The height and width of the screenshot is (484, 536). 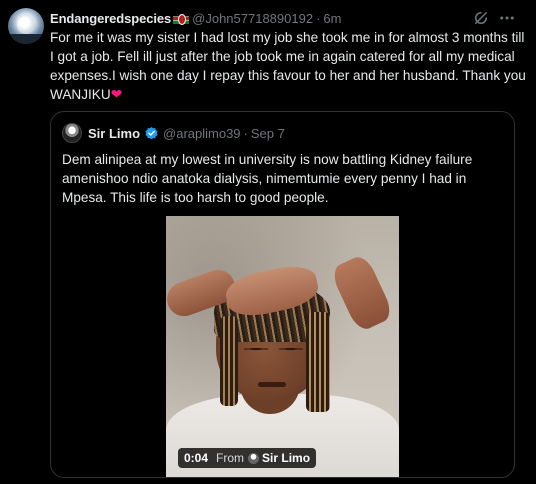 I want to click on grok-icon, so click(x=481, y=18).